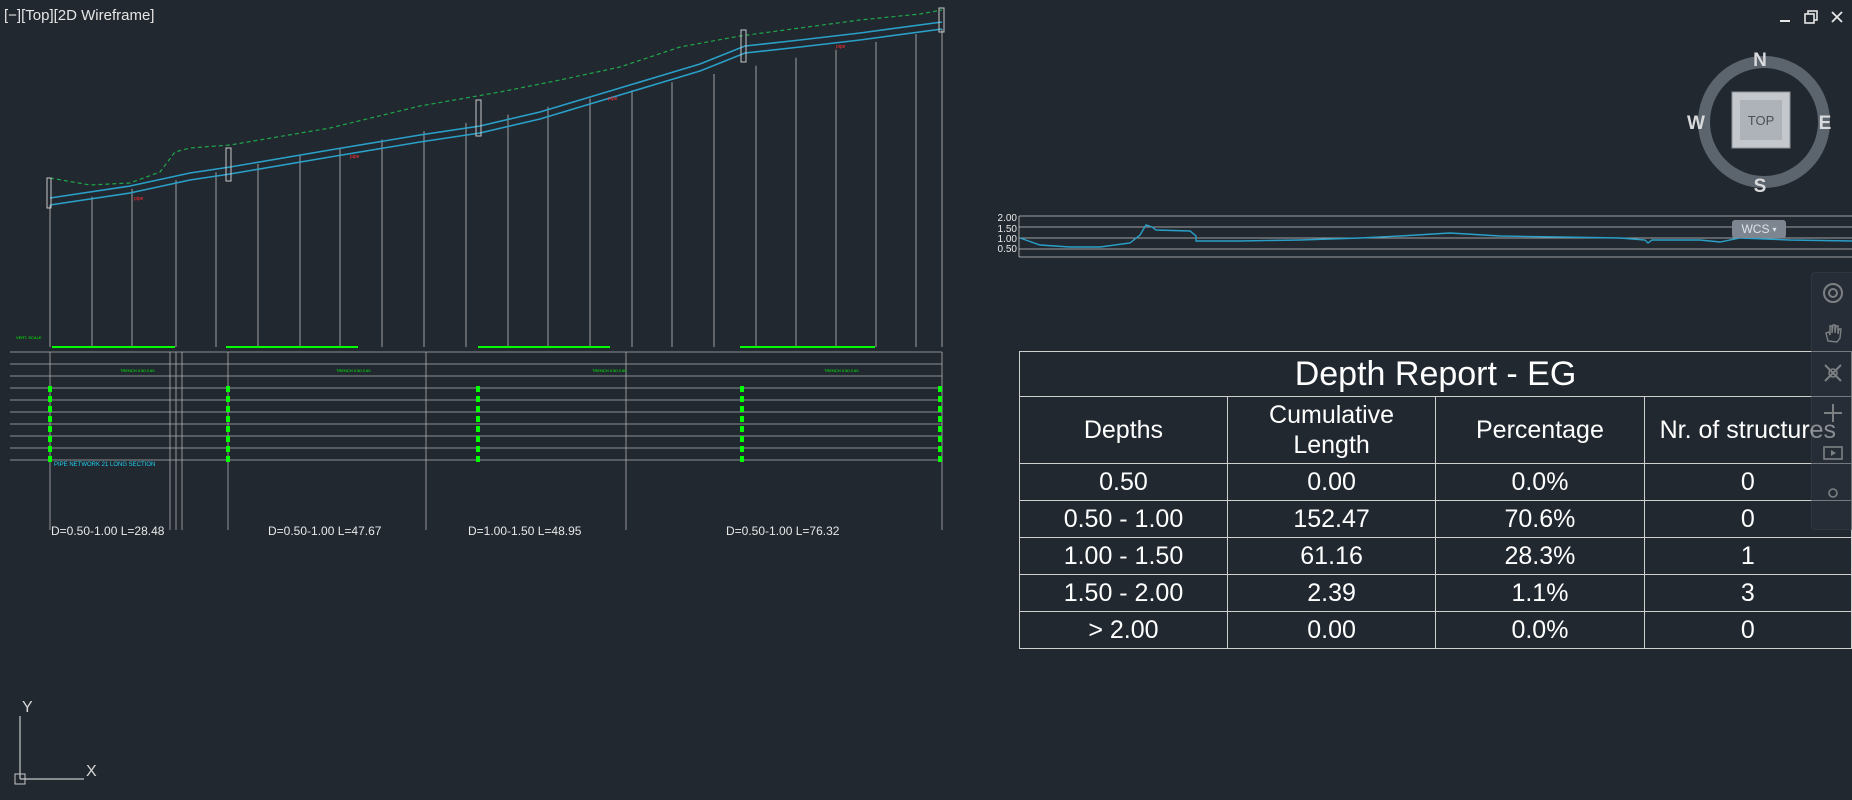 The image size is (1852, 800). I want to click on cell-percentage: 0.0%, so click(1540, 482).